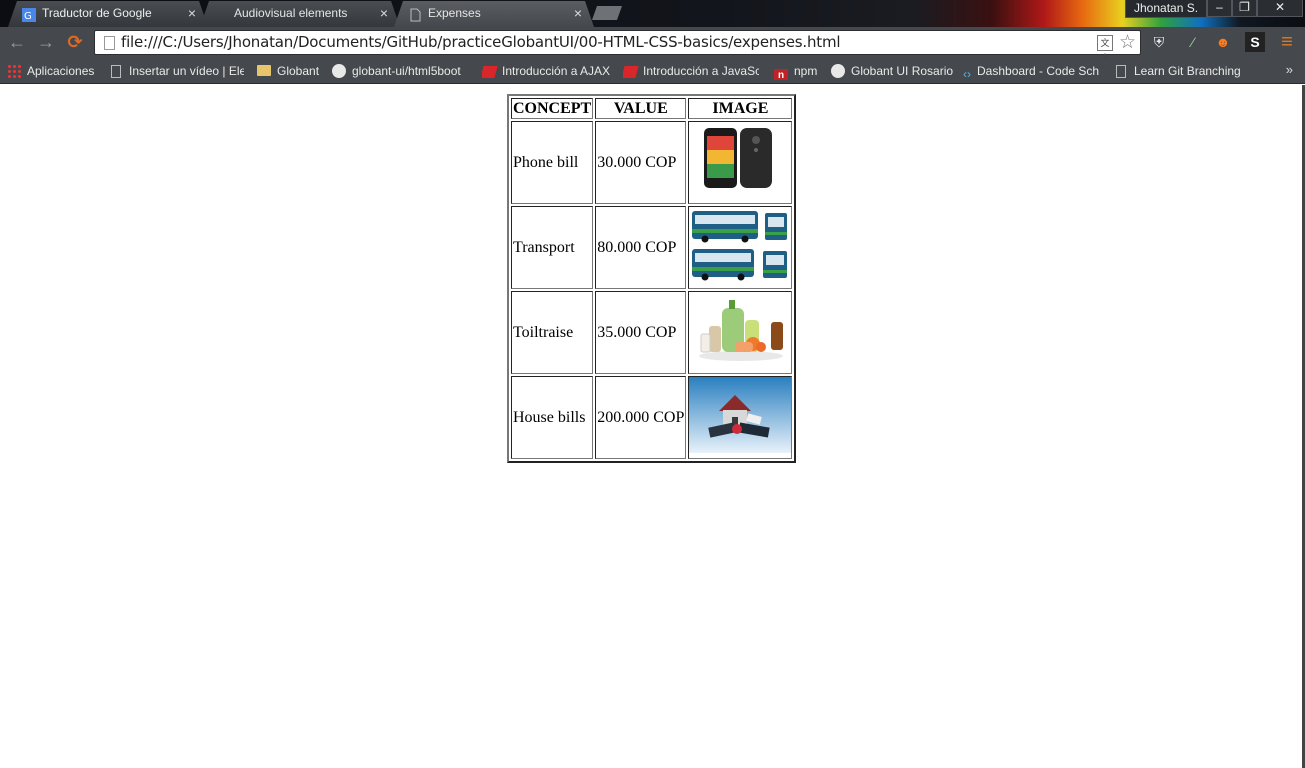  I want to click on value-cell: 200.000 COP, so click(641, 417).